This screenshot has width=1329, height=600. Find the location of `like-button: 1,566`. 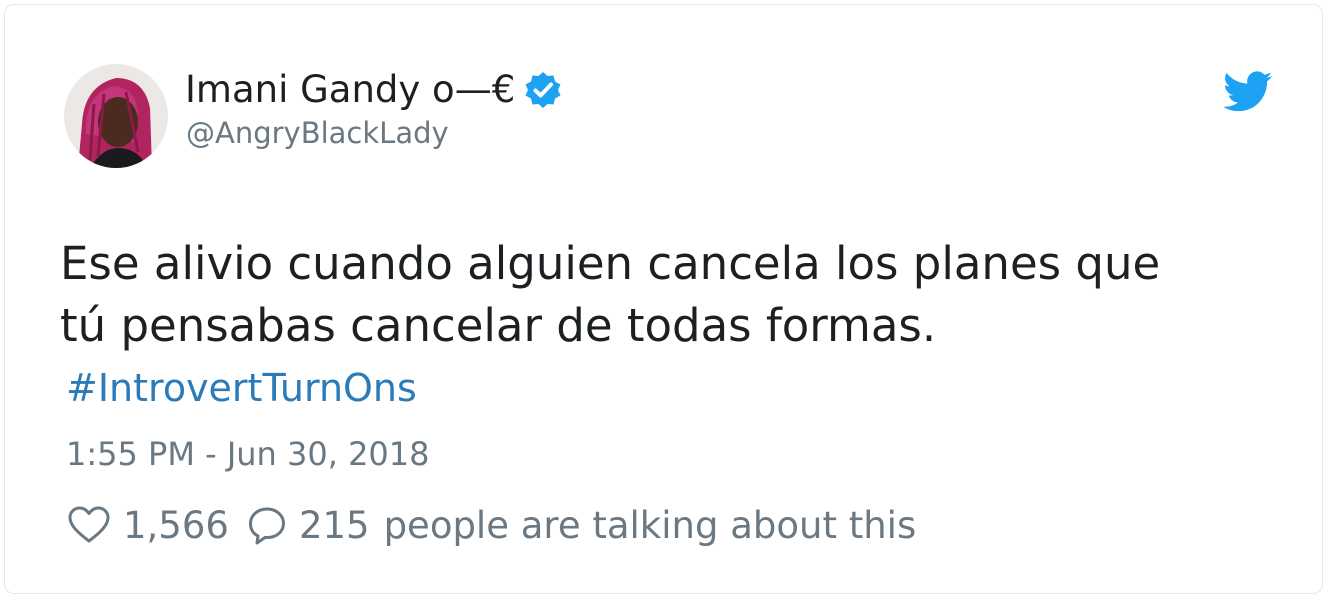

like-button: 1,566 is located at coordinates (148, 525).